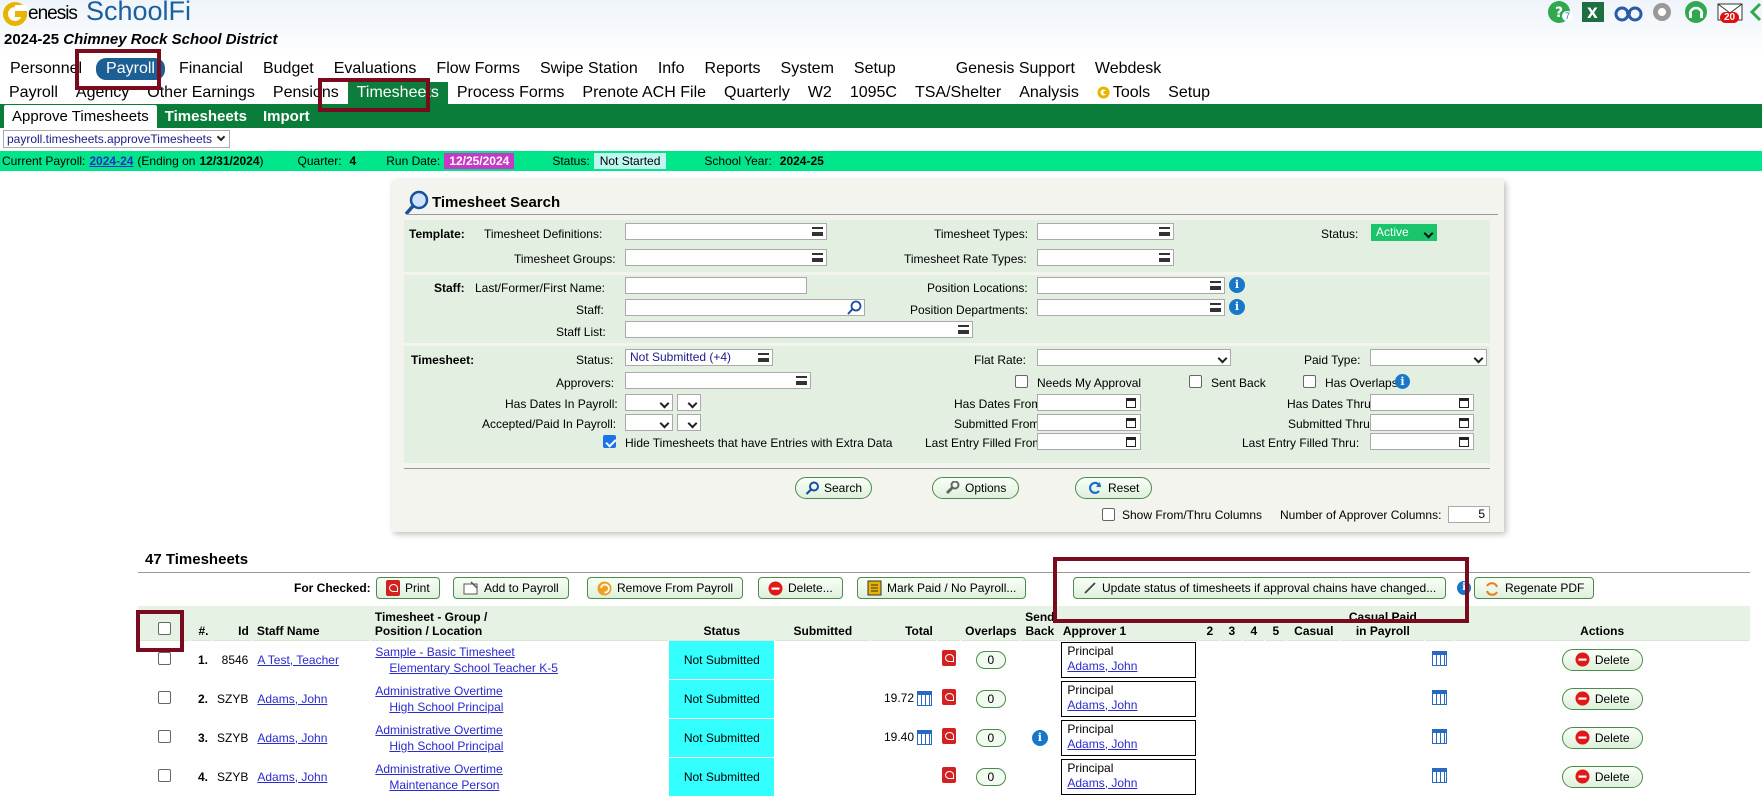 The width and height of the screenshot is (1762, 797). What do you see at coordinates (644, 93) in the screenshot?
I see `subnav-prenote-ach-file: Prenote ACH File` at bounding box center [644, 93].